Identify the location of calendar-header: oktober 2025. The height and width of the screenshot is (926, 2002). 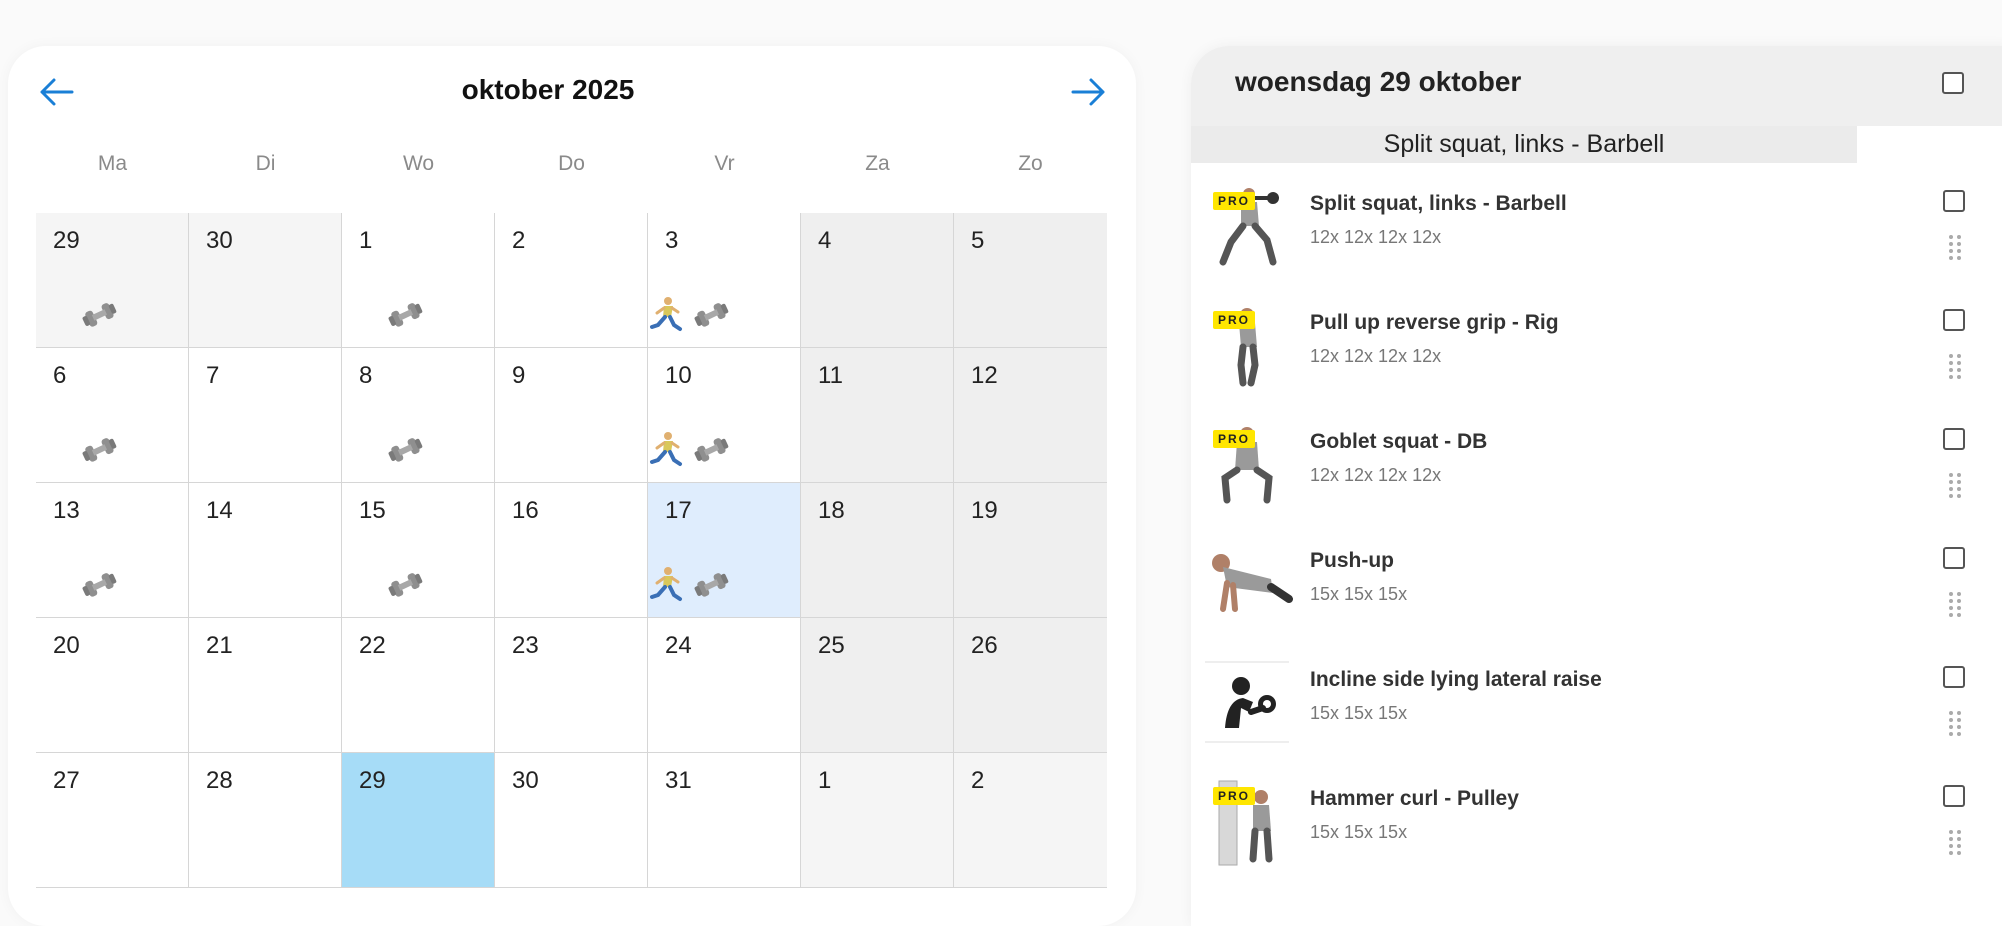
(572, 92).